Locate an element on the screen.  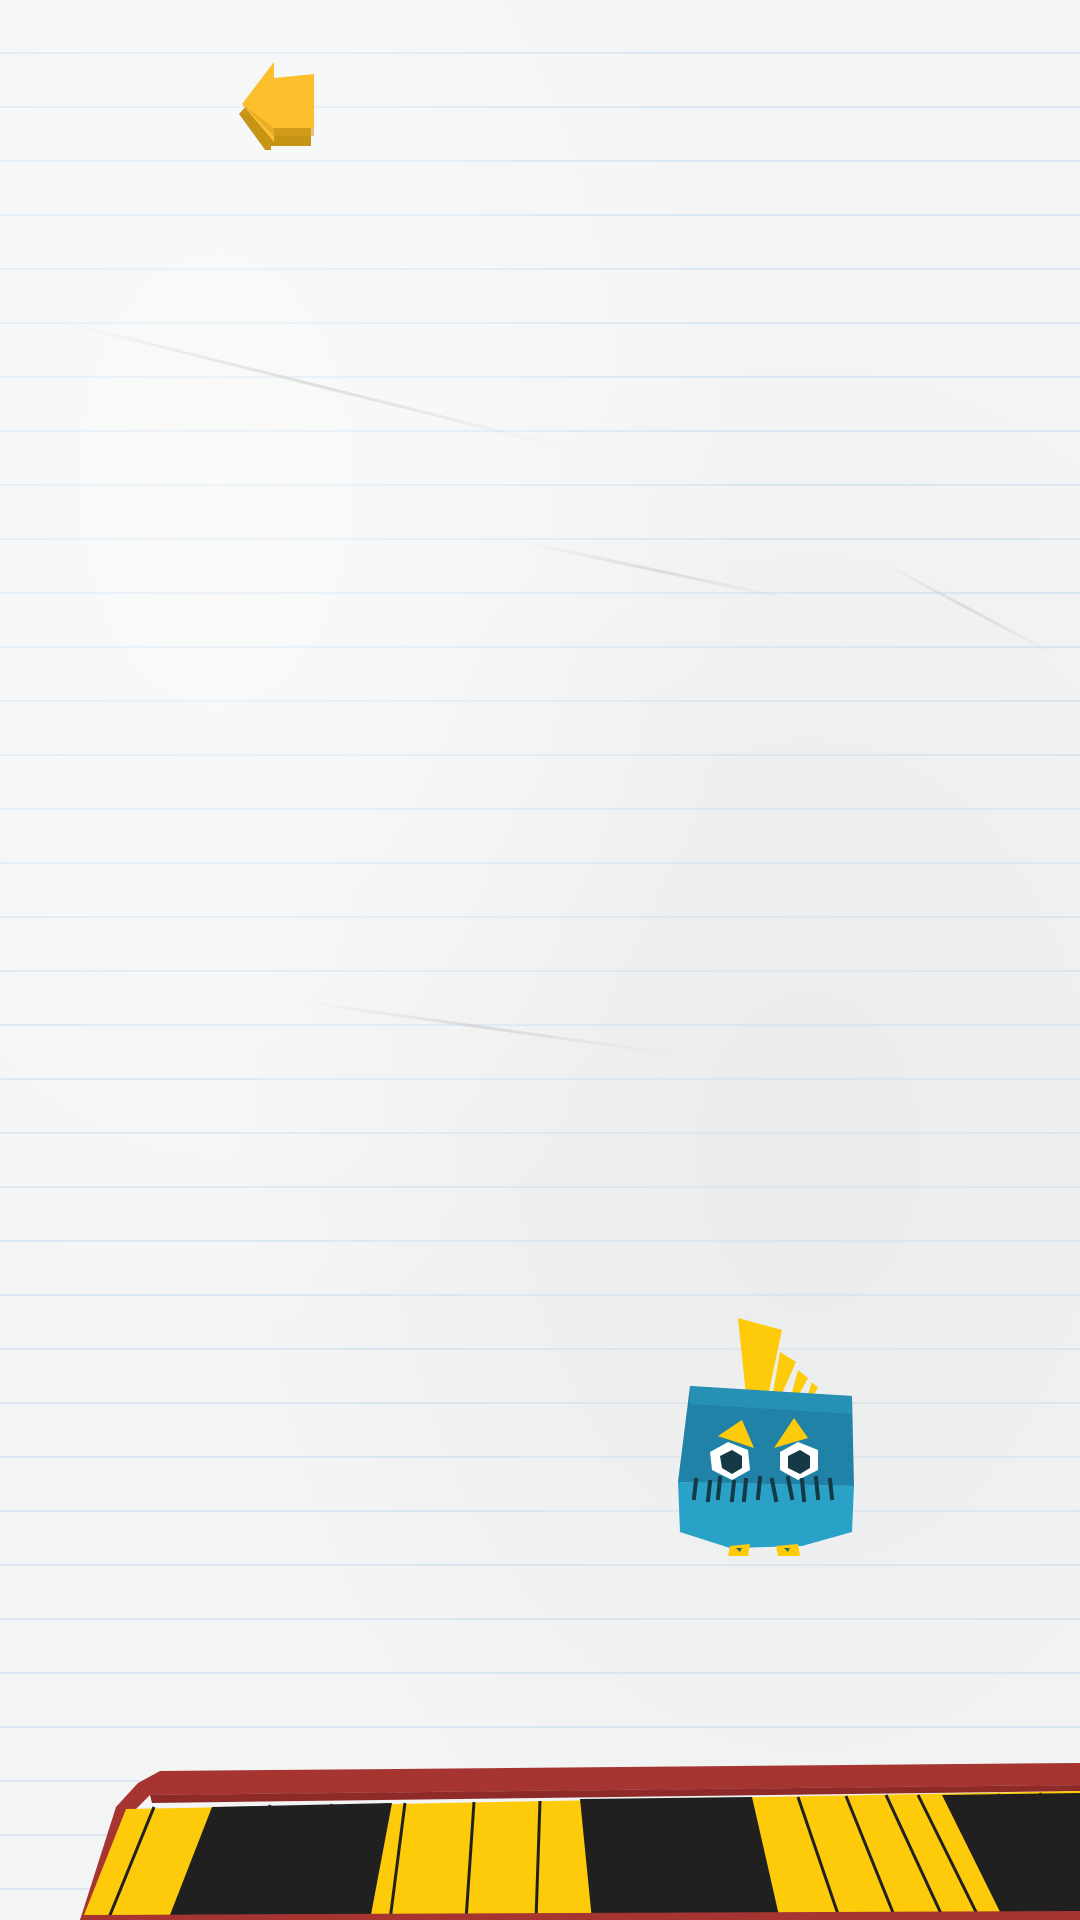
back-button is located at coordinates (278, 108).